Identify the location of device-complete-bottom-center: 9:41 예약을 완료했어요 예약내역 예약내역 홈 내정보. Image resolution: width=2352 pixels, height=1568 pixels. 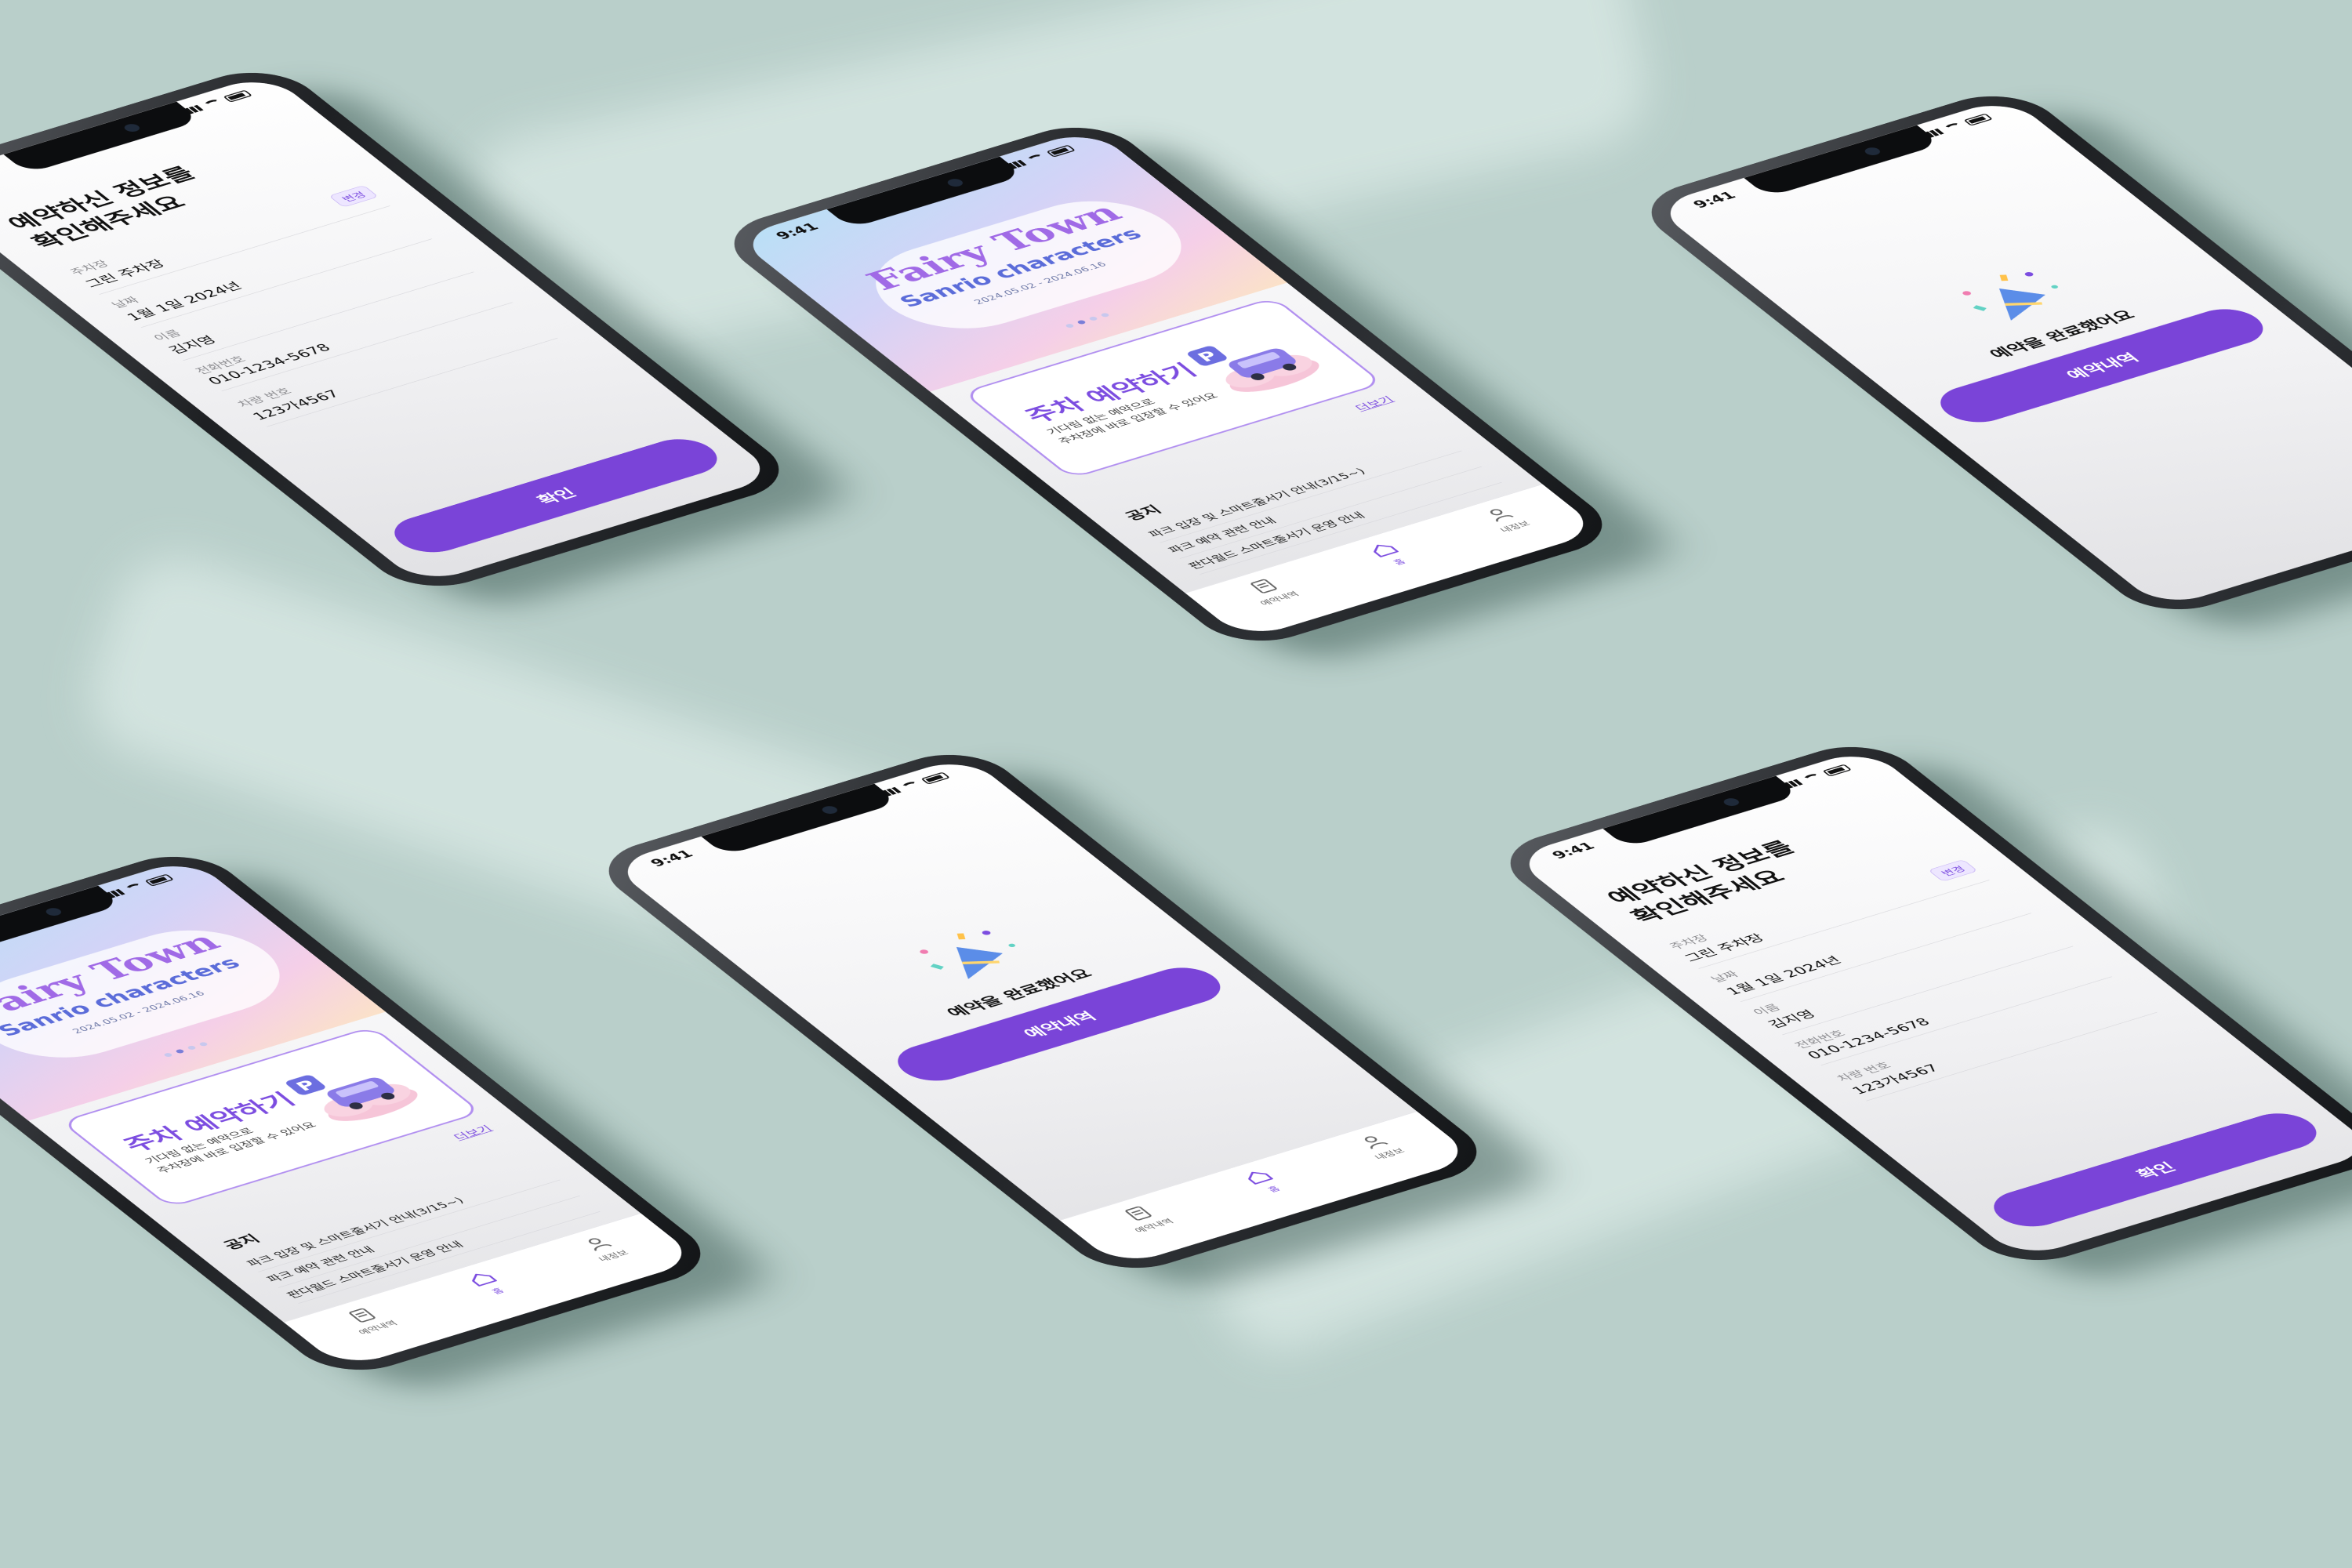
(1042, 1011).